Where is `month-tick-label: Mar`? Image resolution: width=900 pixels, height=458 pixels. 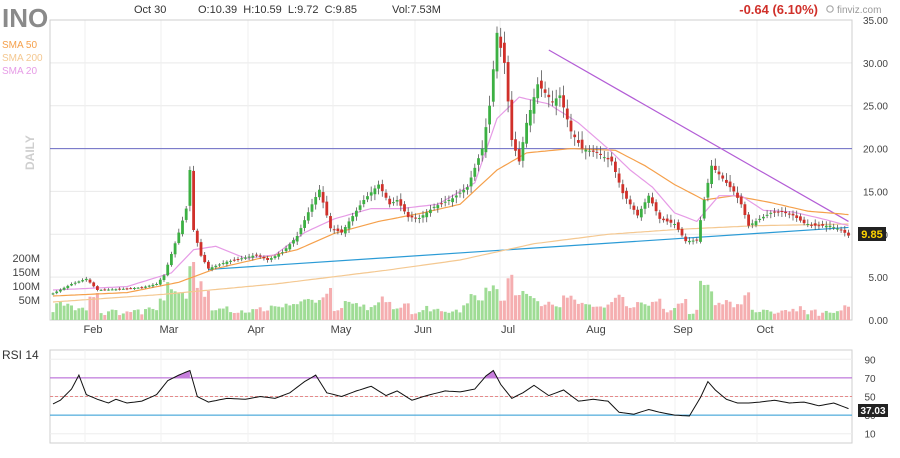 month-tick-label: Mar is located at coordinates (169, 330).